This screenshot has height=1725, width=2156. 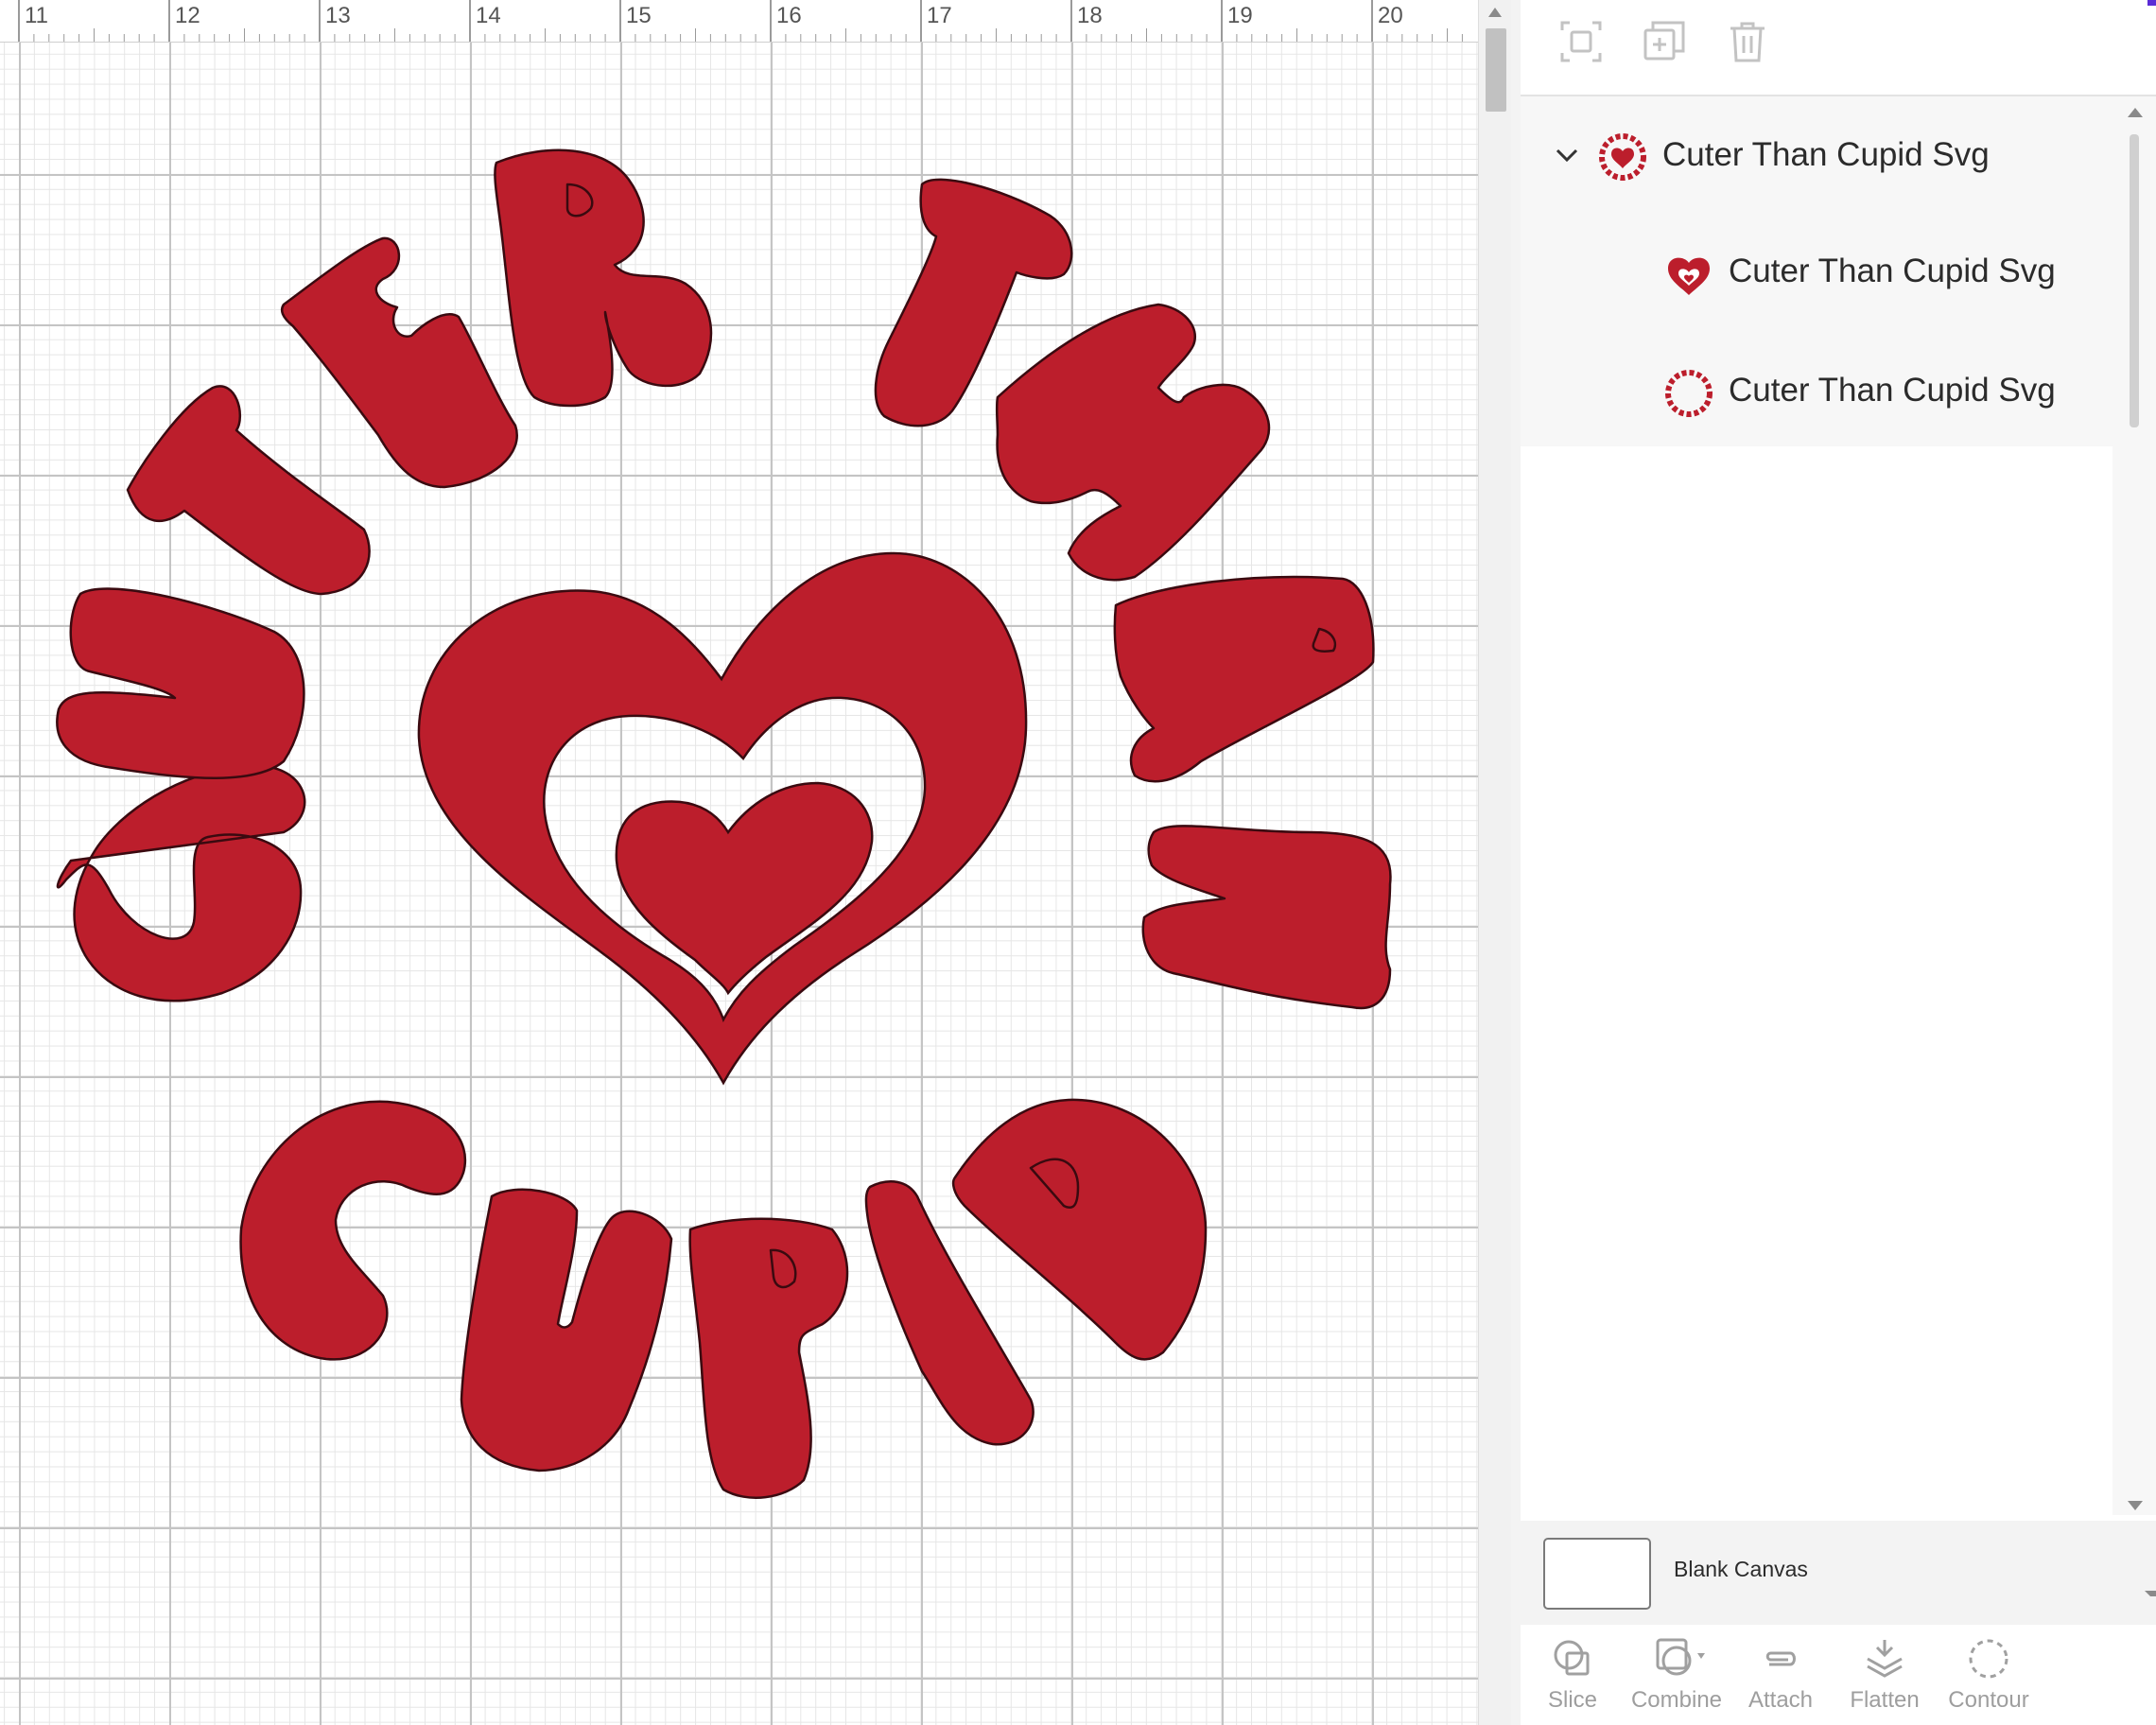 What do you see at coordinates (1989, 1659) in the screenshot?
I see `contour-icon` at bounding box center [1989, 1659].